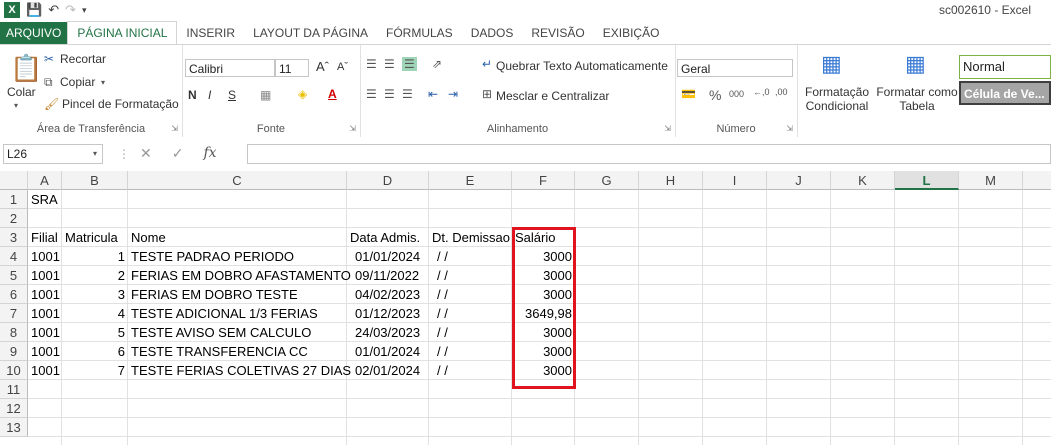 This screenshot has width=1051, height=445. Describe the element at coordinates (14, 370) in the screenshot. I see `row-header: 10` at that location.